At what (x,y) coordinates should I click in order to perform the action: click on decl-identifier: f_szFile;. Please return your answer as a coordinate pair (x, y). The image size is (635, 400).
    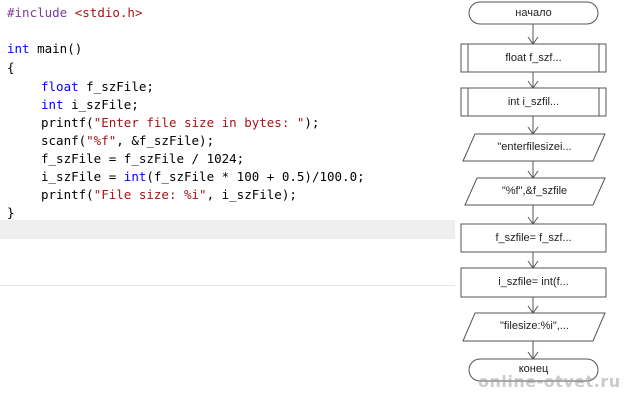
    Looking at the image, I should click on (116, 86).